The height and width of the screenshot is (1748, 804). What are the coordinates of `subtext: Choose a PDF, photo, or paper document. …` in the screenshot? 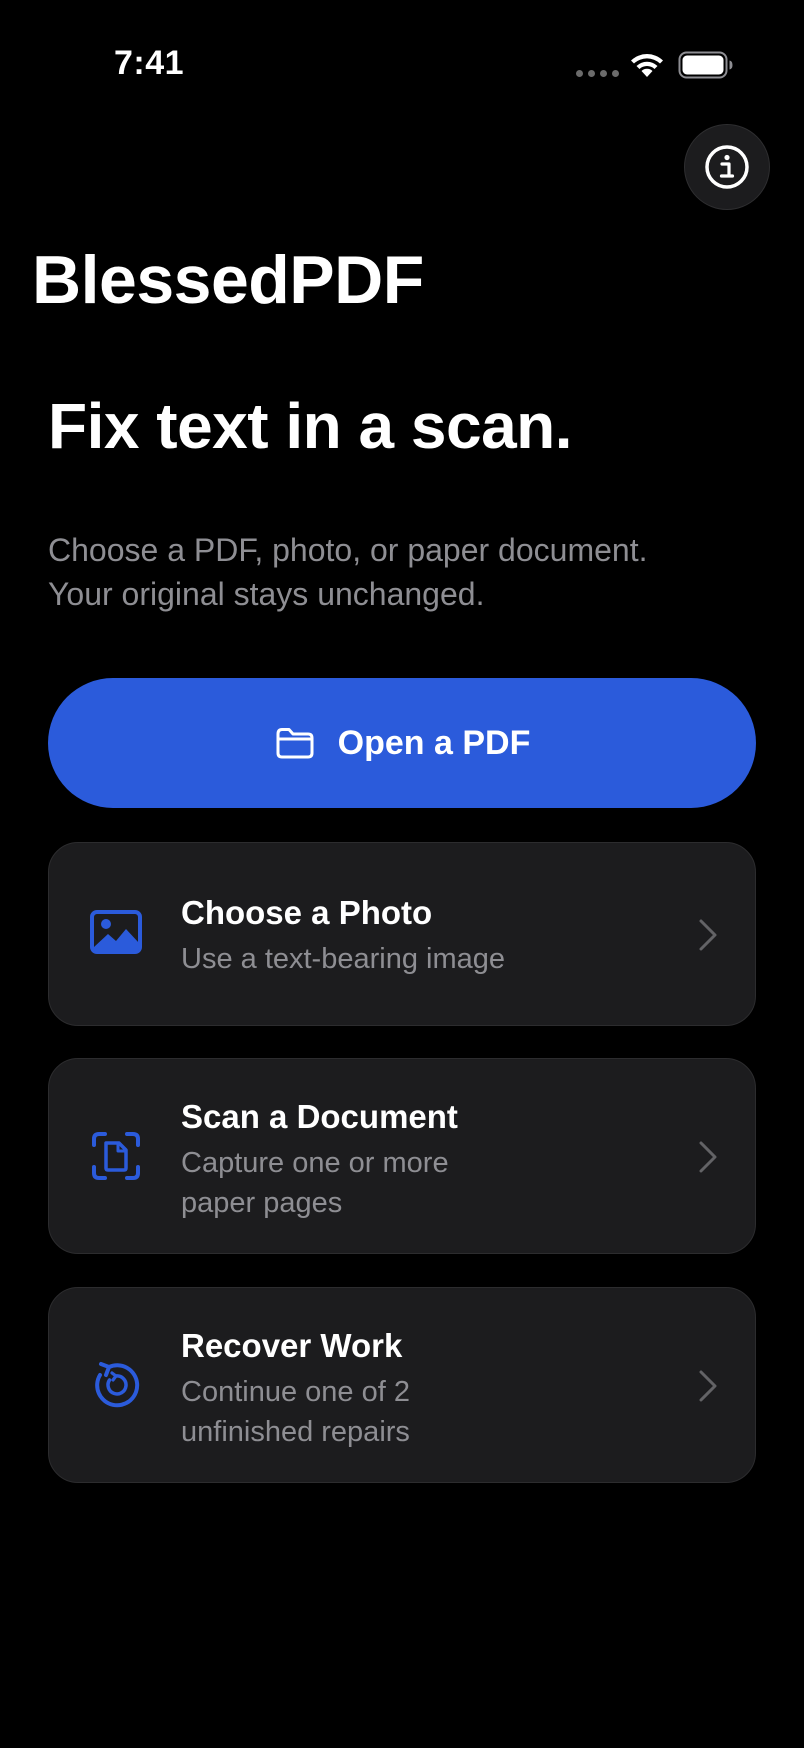 It's located at (408, 572).